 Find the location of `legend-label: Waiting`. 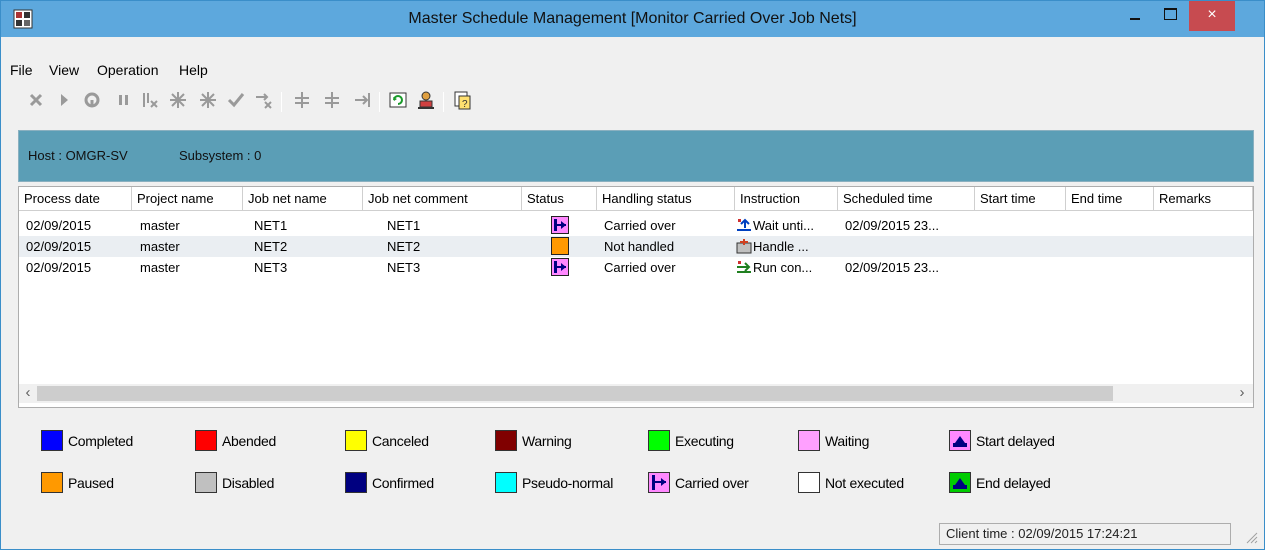

legend-label: Waiting is located at coordinates (847, 441).